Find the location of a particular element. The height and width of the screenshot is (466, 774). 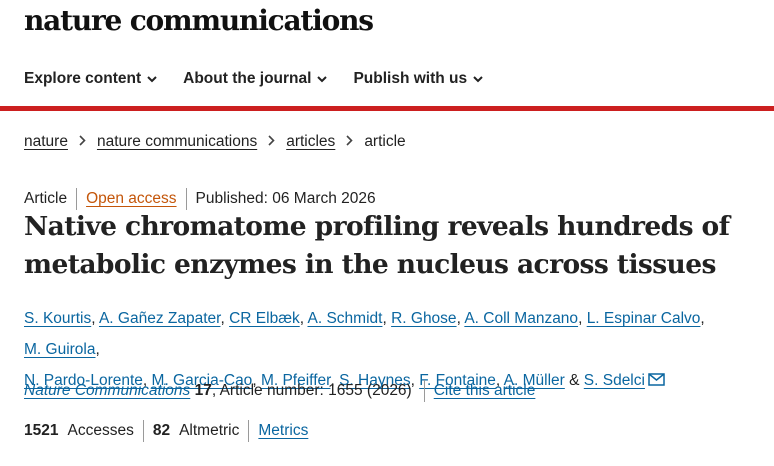

breadcrumb-articles: articles is located at coordinates (310, 142).